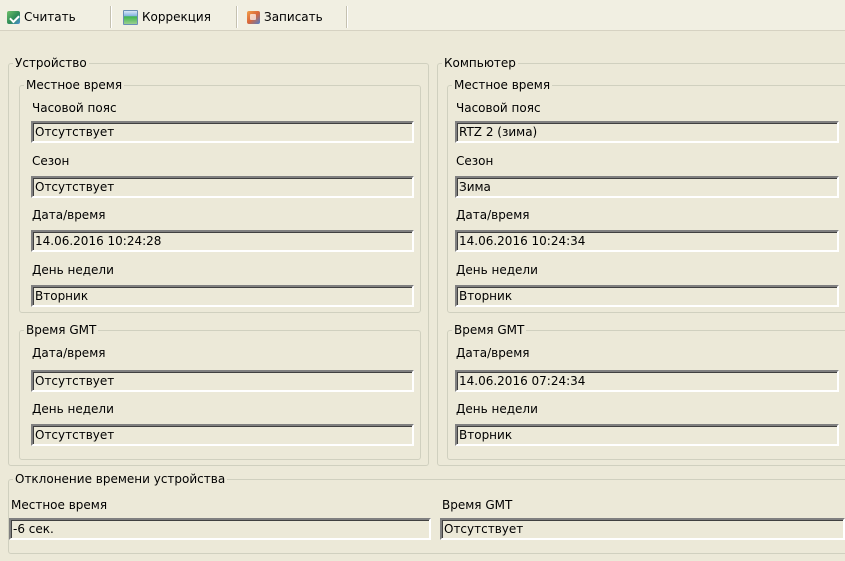 This screenshot has width=845, height=561. What do you see at coordinates (74, 85) in the screenshot?
I see `device-local-group-title: Местное время` at bounding box center [74, 85].